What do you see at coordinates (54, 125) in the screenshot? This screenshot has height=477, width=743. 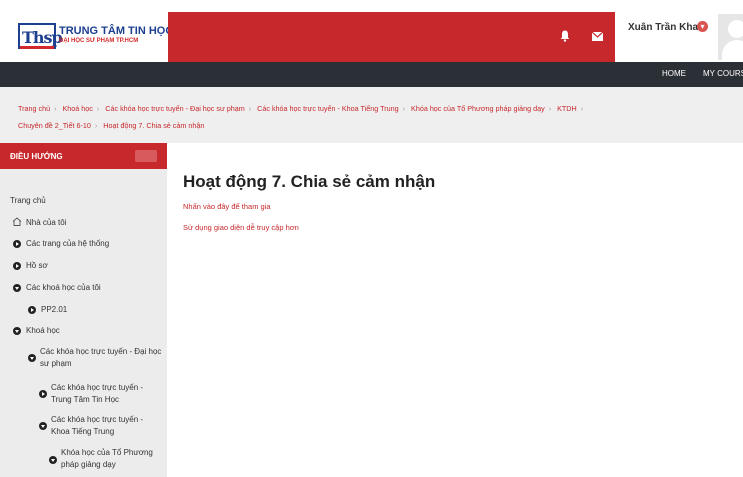 I see `breadcrumb-item: Chuyên đề 2_Tiết 6-10` at bounding box center [54, 125].